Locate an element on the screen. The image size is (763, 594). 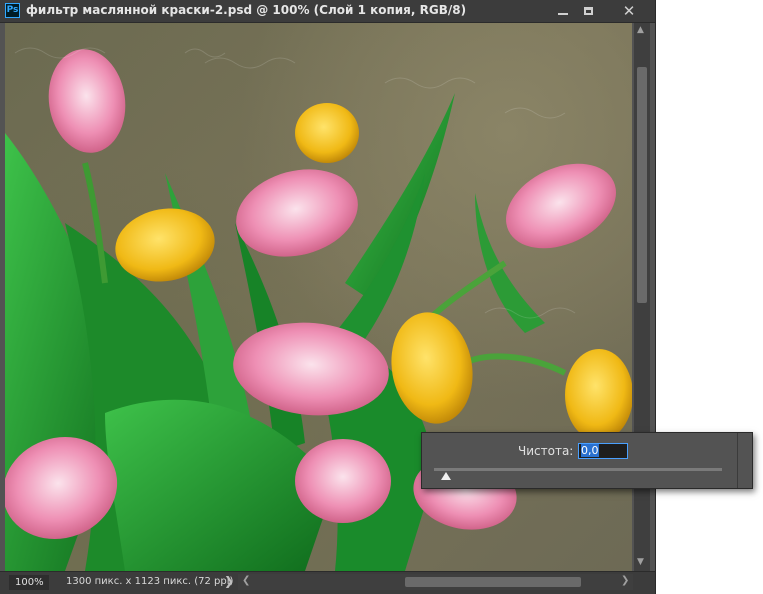
maximize-button is located at coordinates (588, 11).